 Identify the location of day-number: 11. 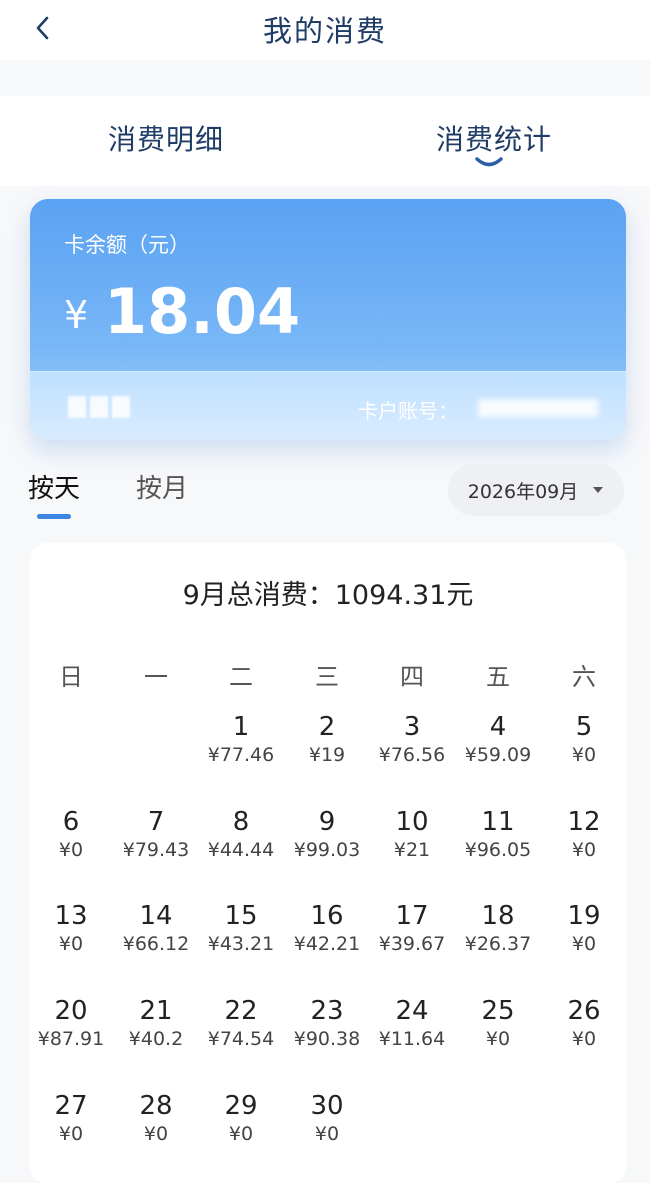
(498, 822).